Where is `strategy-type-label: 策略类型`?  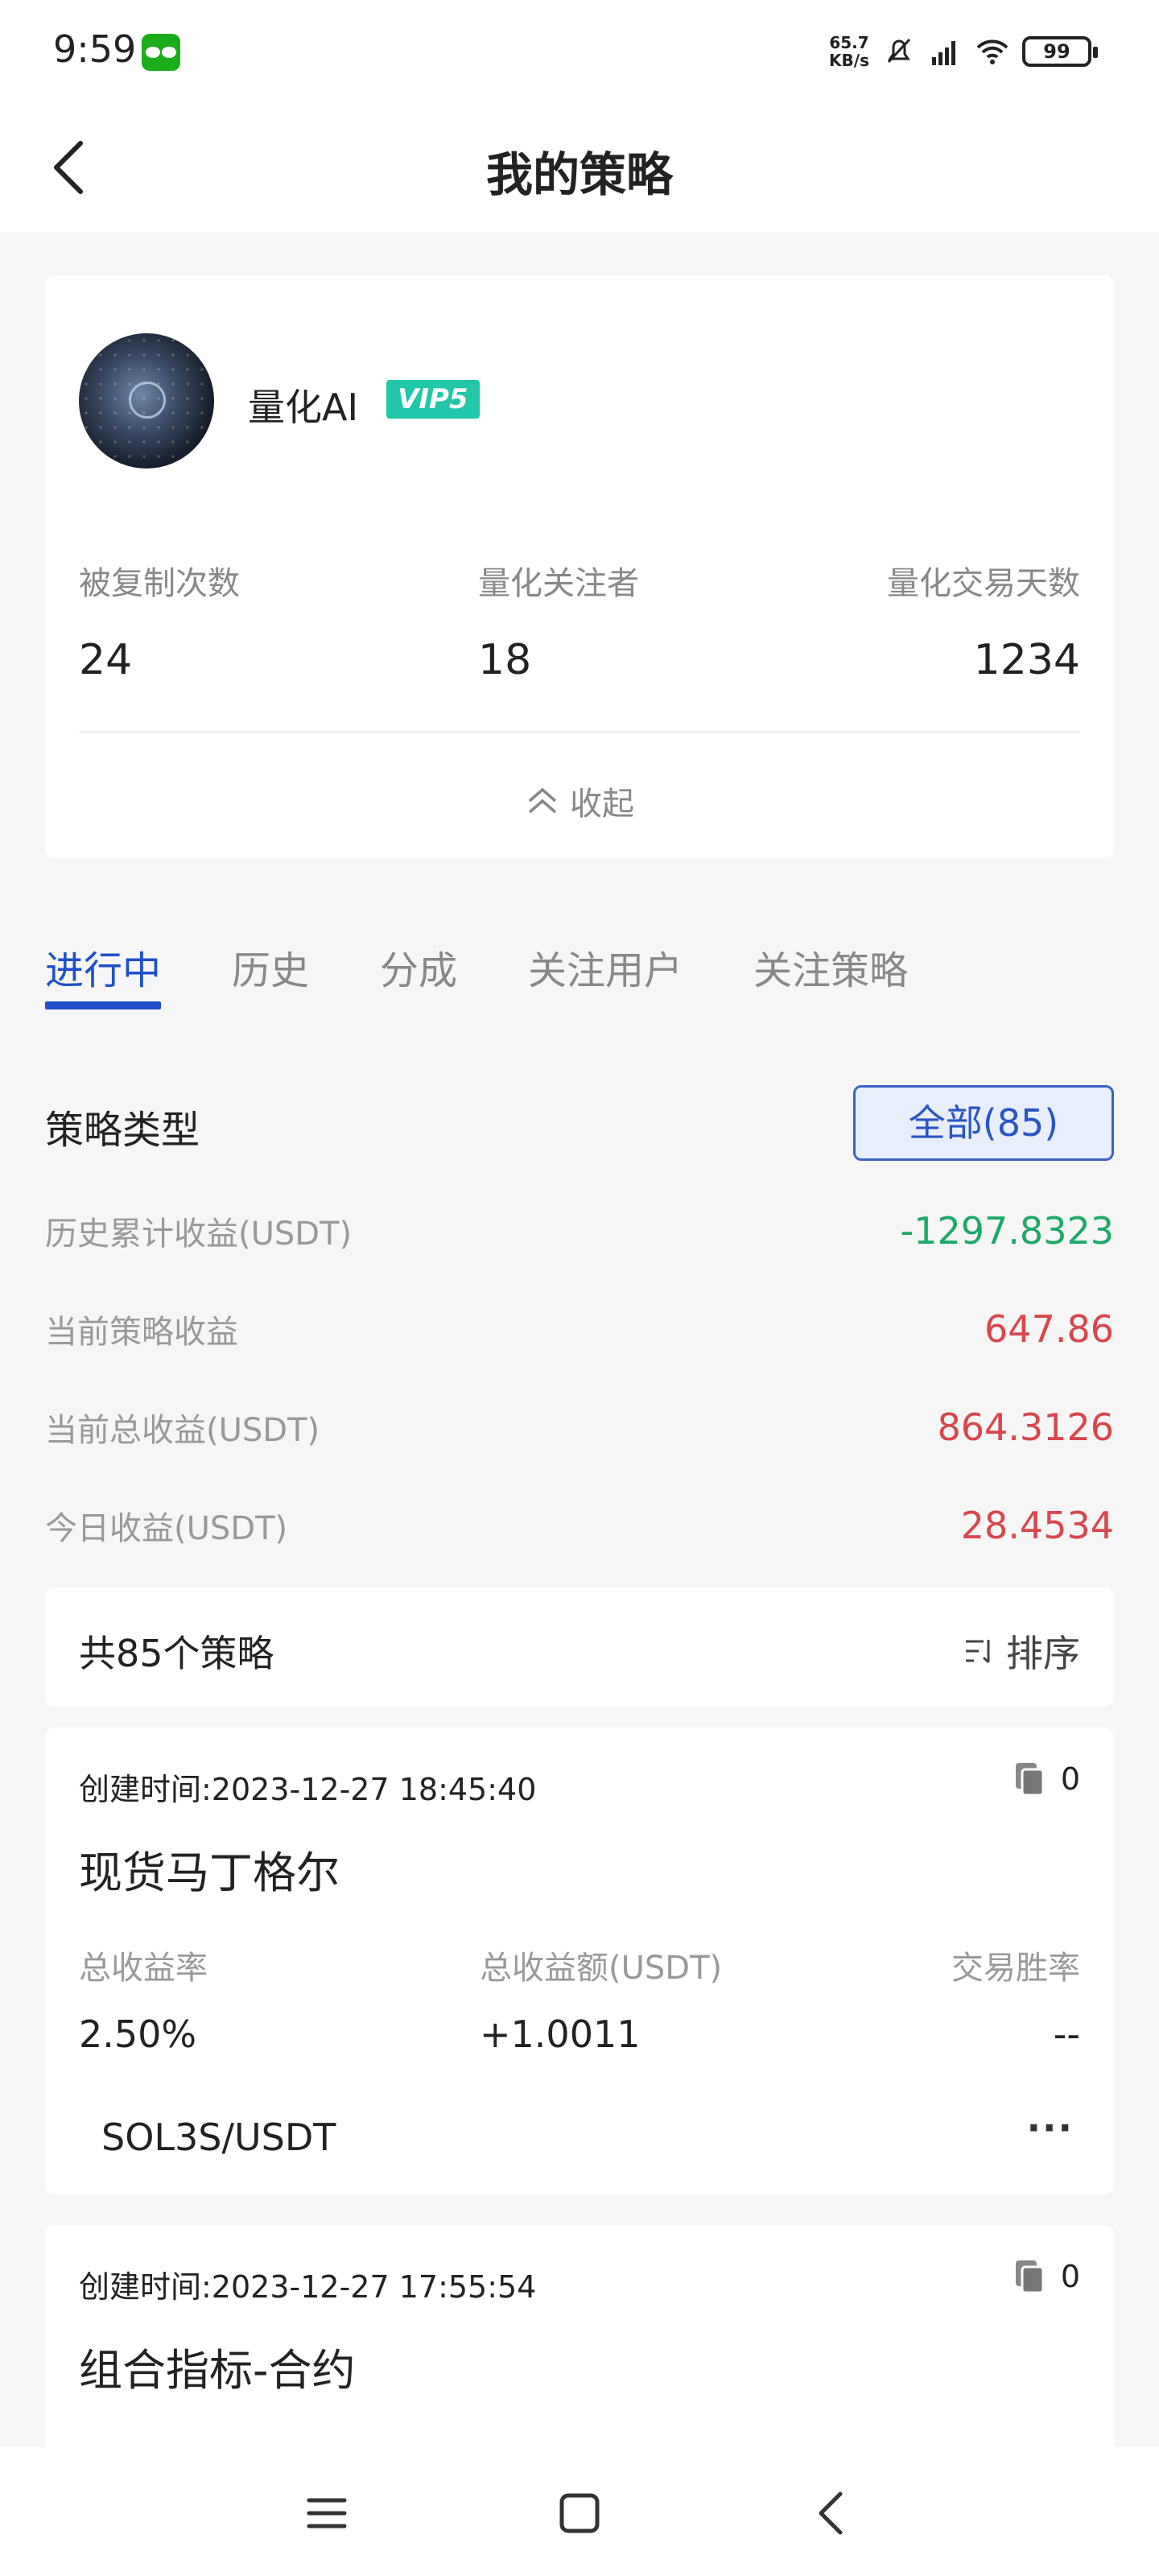
strategy-type-label: 策略类型 is located at coordinates (122, 1130).